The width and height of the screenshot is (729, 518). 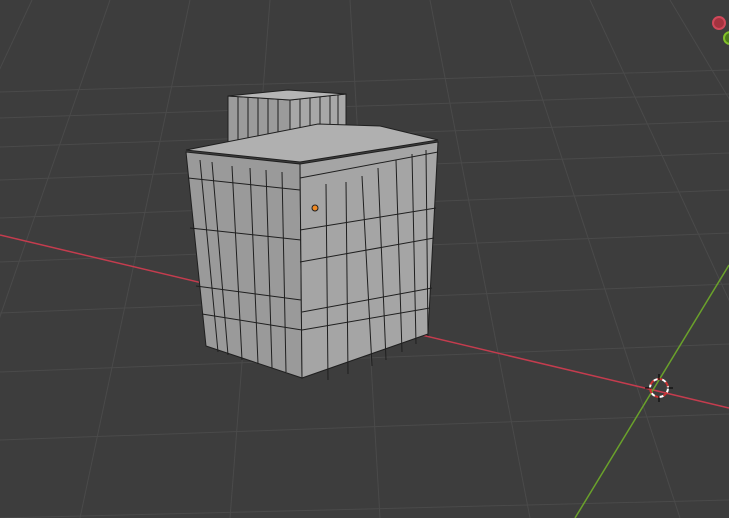 What do you see at coordinates (315, 208) in the screenshot?
I see `object-origin-dot` at bounding box center [315, 208].